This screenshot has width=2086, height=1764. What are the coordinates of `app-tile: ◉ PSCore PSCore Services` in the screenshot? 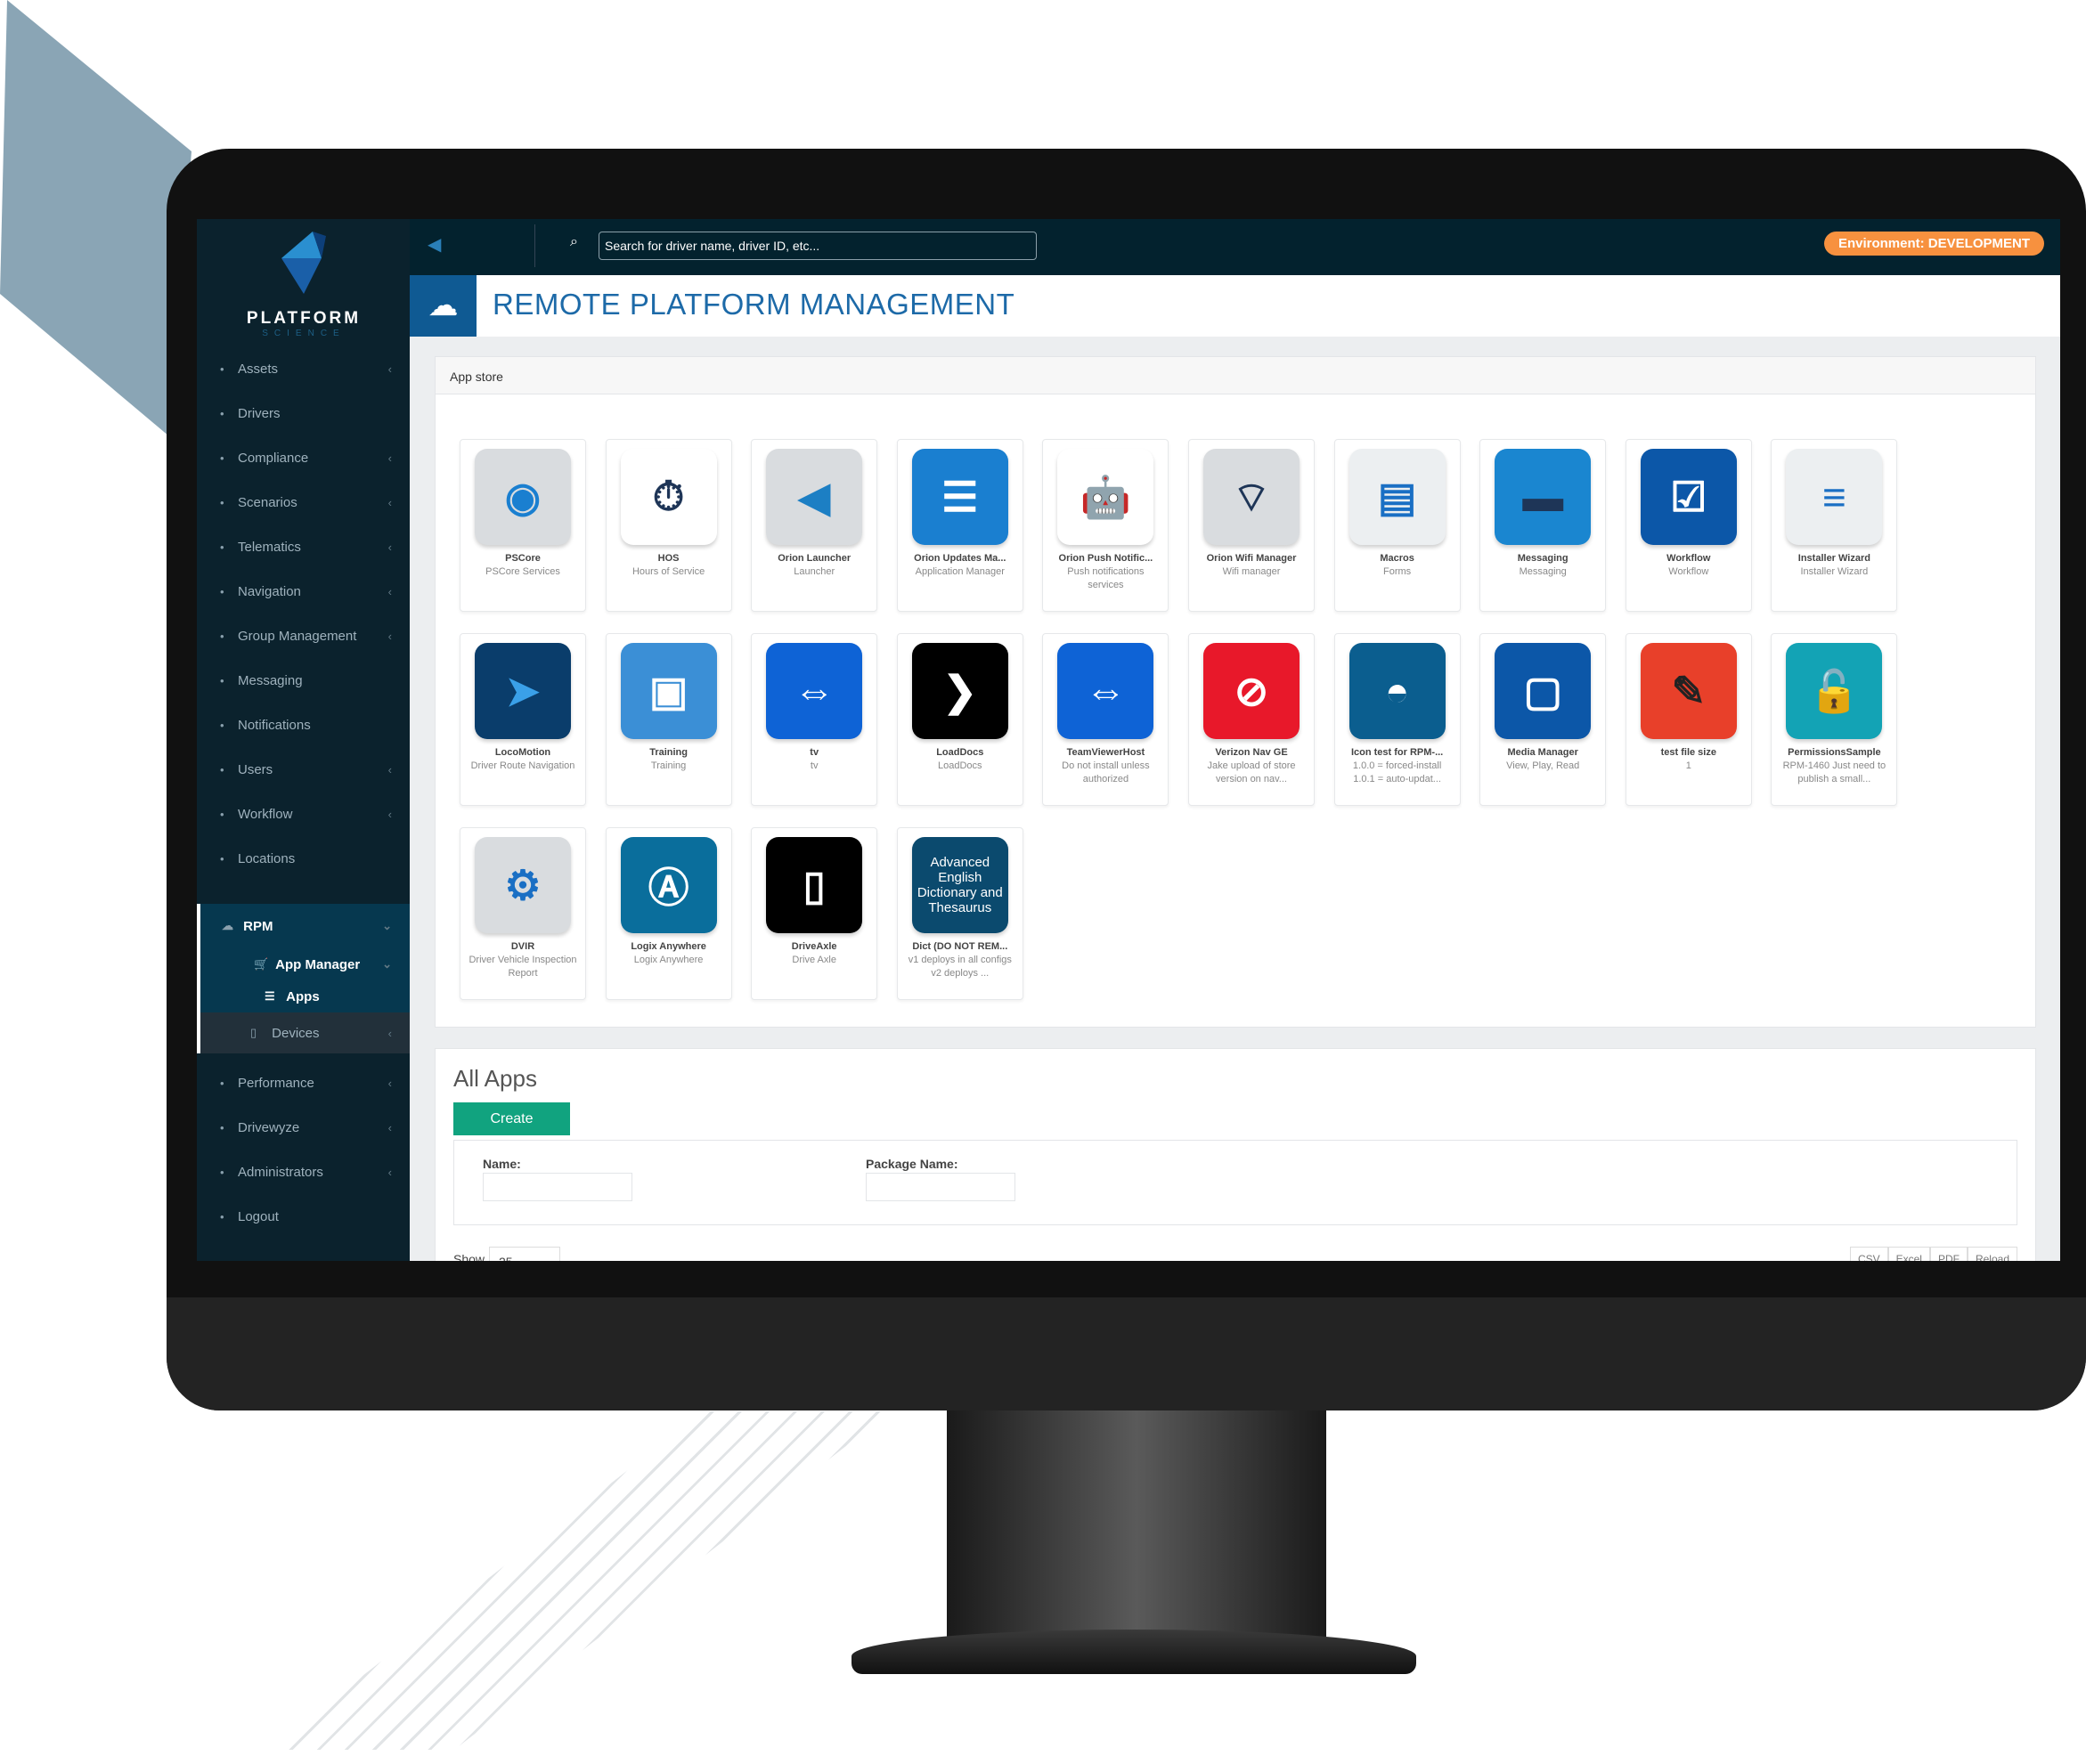 It's located at (523, 525).